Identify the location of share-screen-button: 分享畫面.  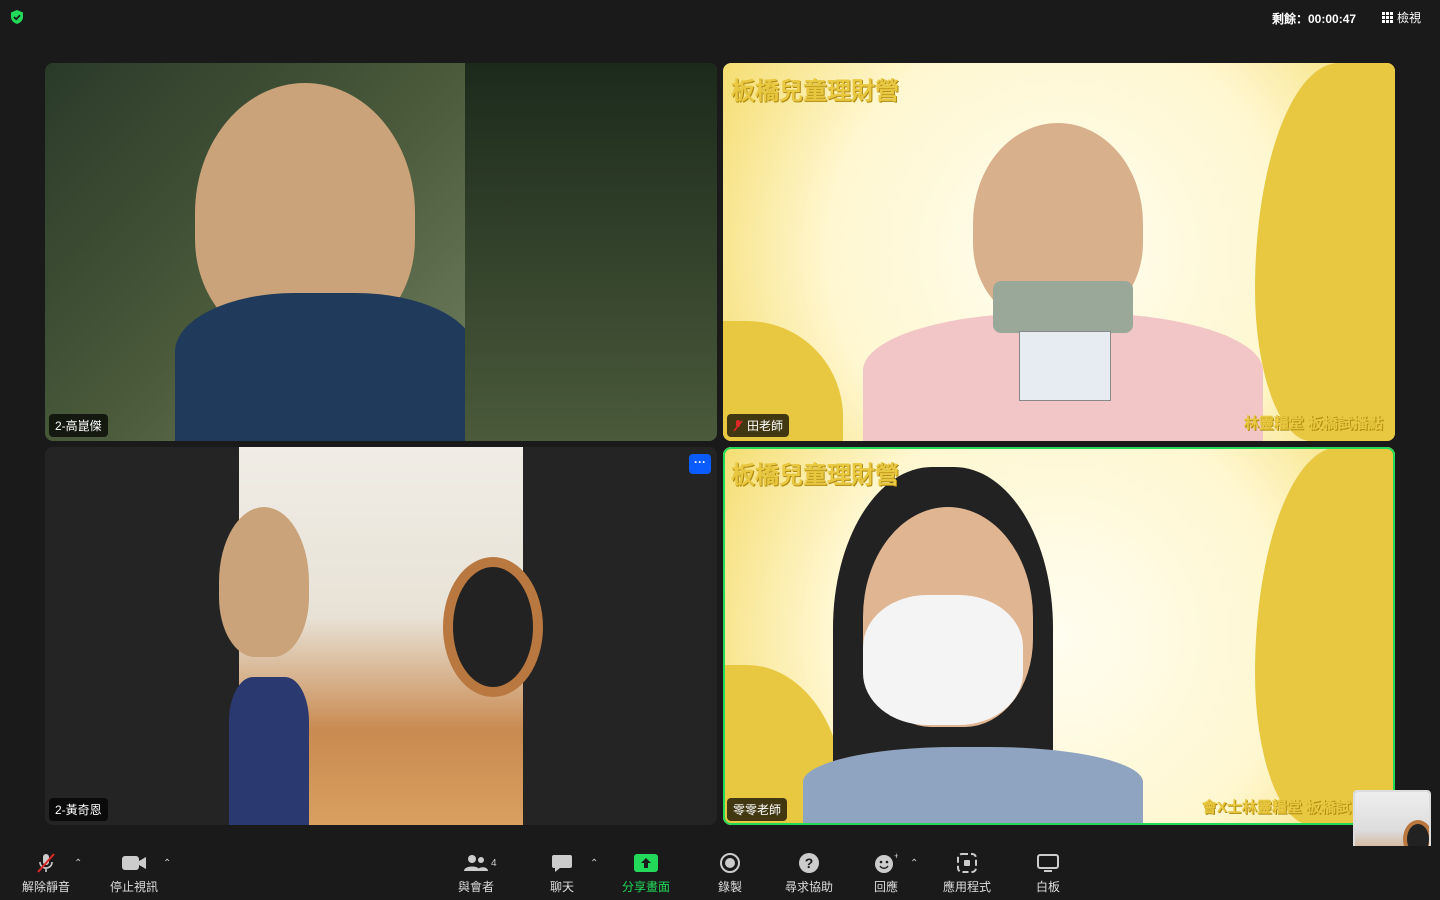
(646, 873).